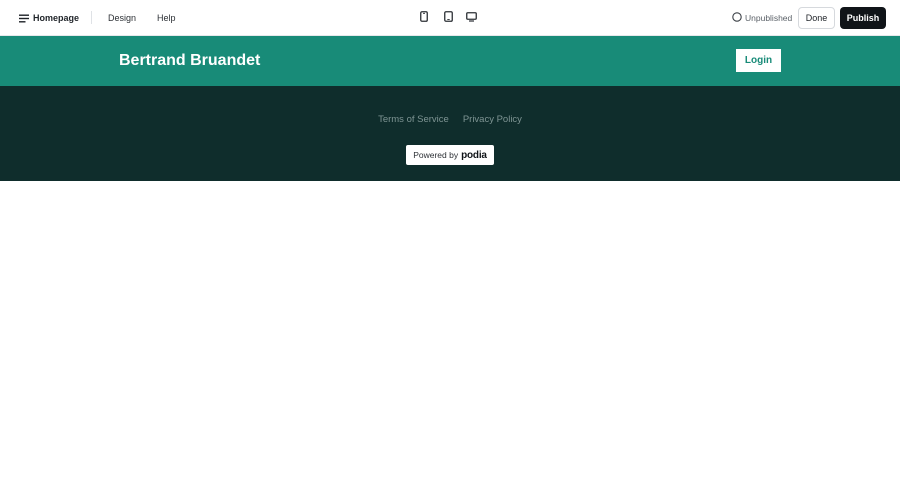 This screenshot has height=484, width=900. I want to click on menu-lines-icon, so click(24, 18).